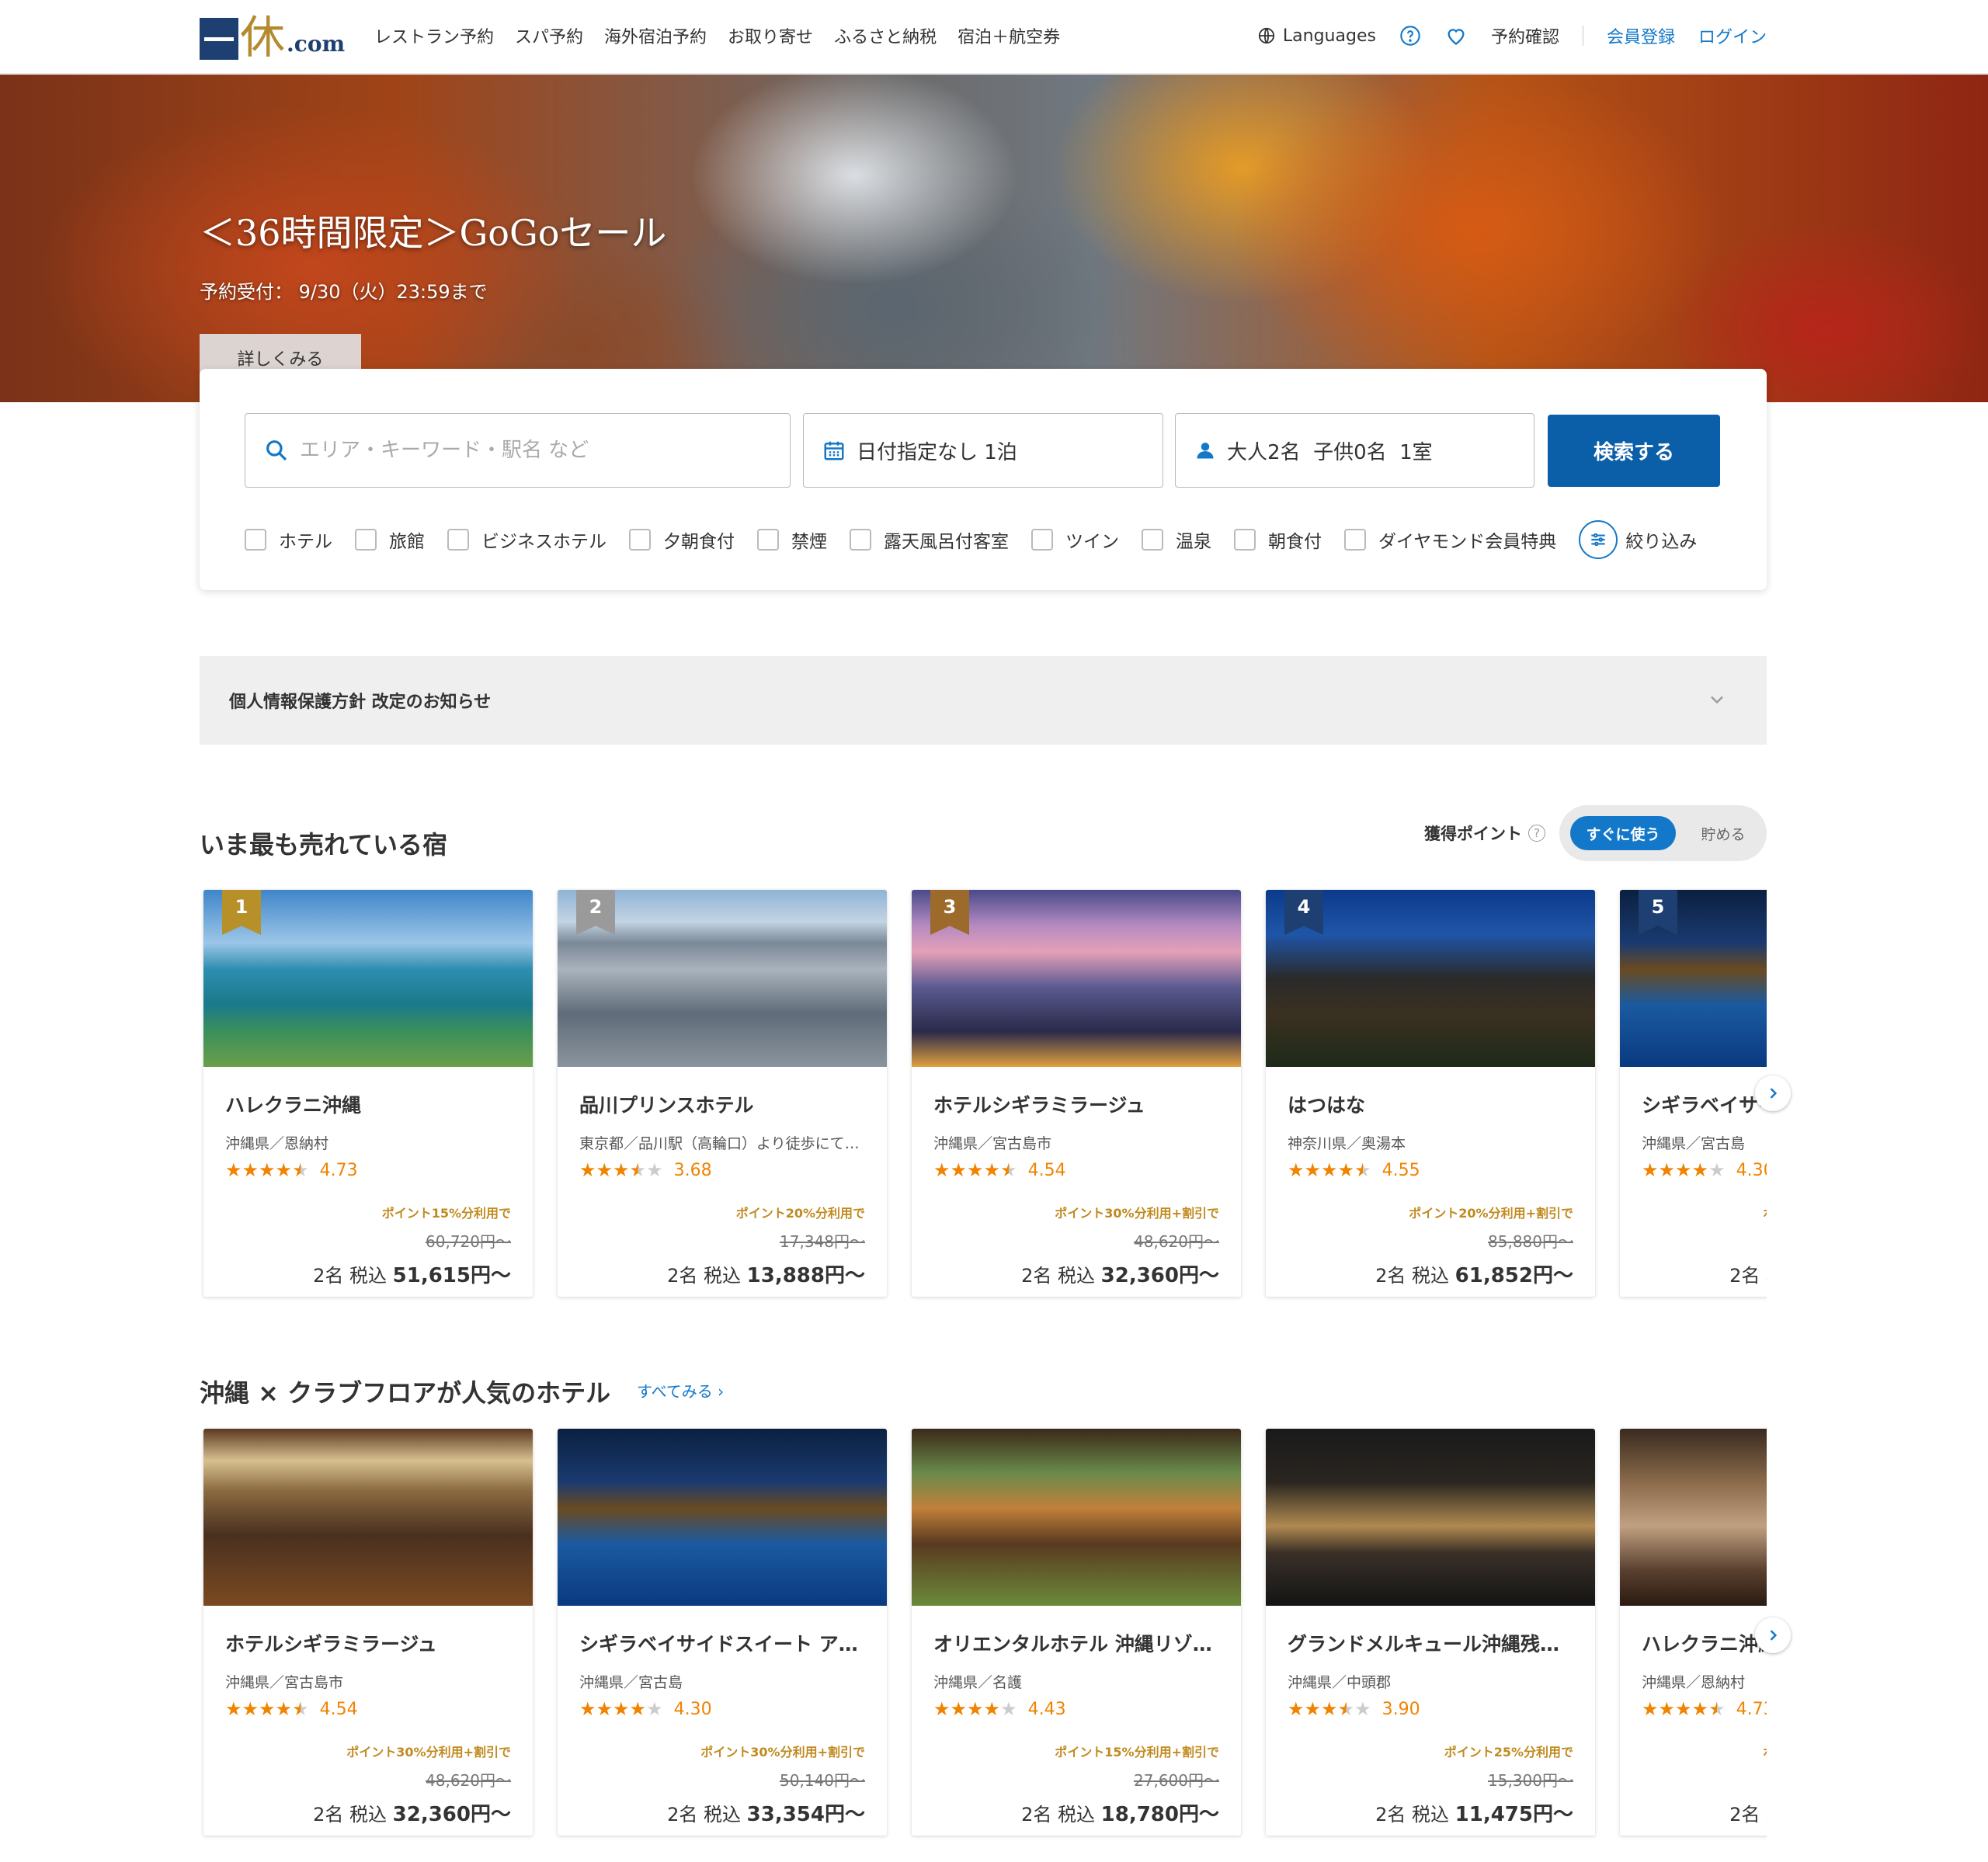 This screenshot has height=1862, width=1988. What do you see at coordinates (717, 35) in the screenshot?
I see `main-nav: レストラン予約 スパ予約 海外宿泊予約 お取り寄せ ふるさと納税 宿泊＋航空券` at bounding box center [717, 35].